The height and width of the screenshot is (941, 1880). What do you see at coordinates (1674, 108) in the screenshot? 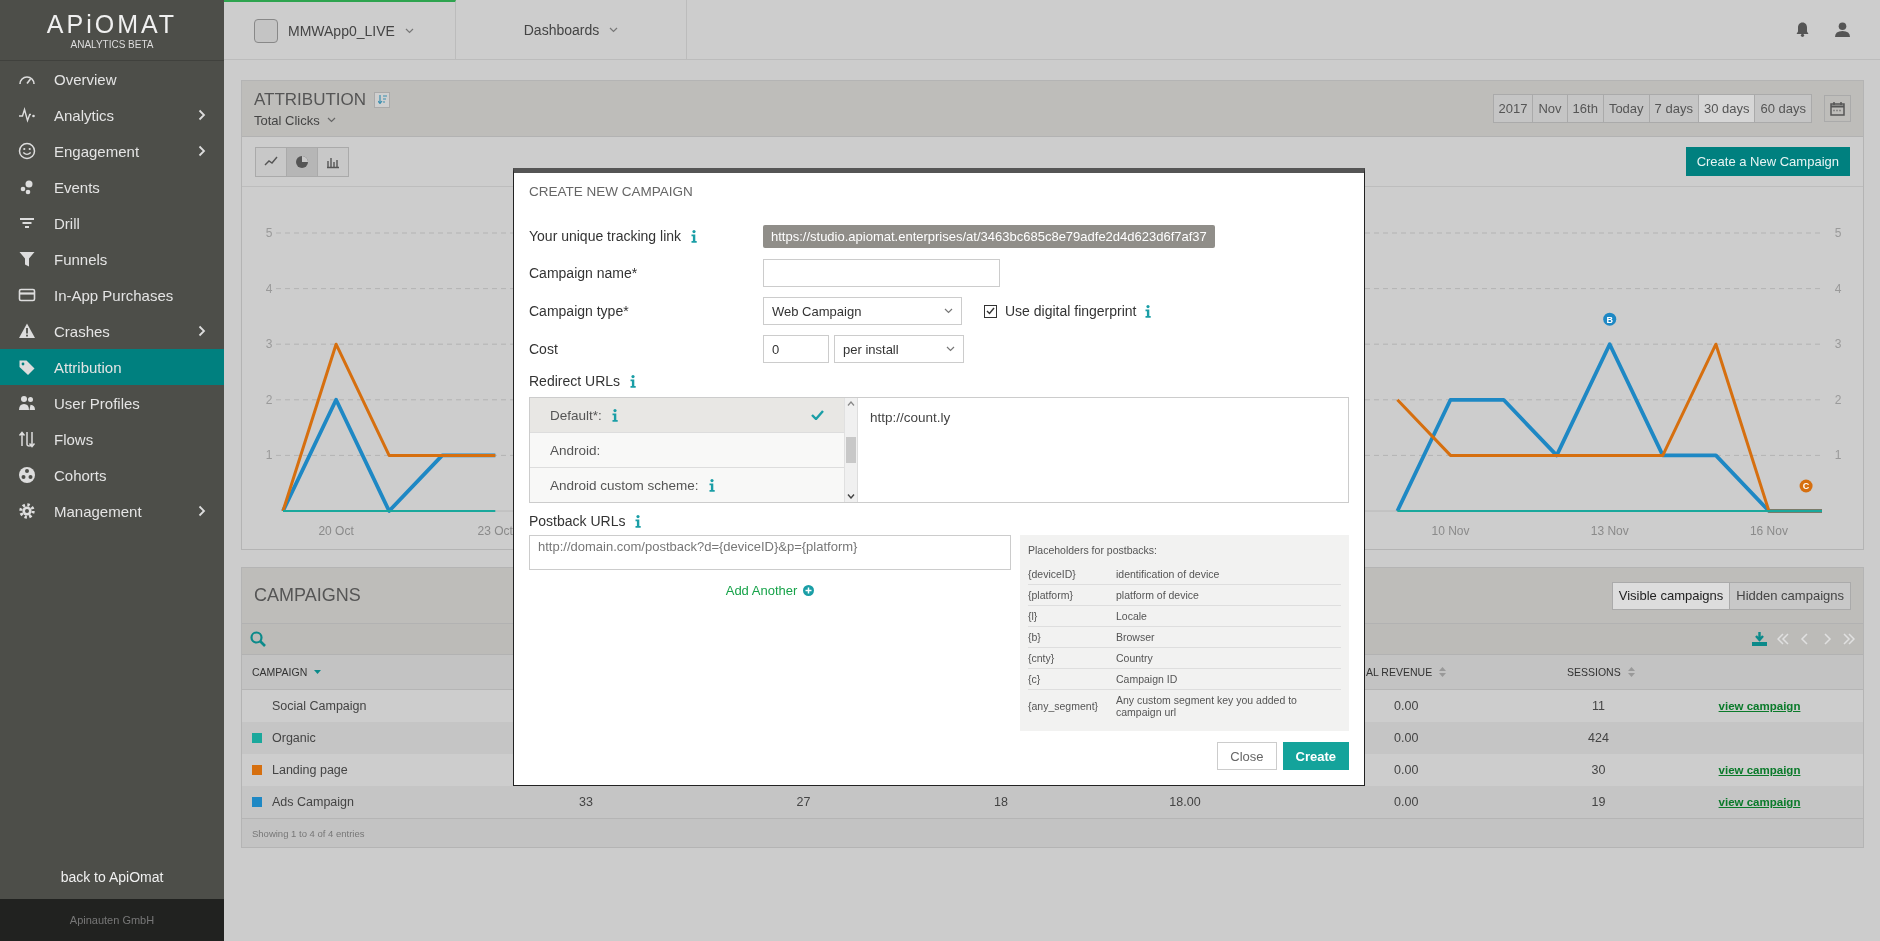
I see `date-range-button: 7 days` at bounding box center [1674, 108].